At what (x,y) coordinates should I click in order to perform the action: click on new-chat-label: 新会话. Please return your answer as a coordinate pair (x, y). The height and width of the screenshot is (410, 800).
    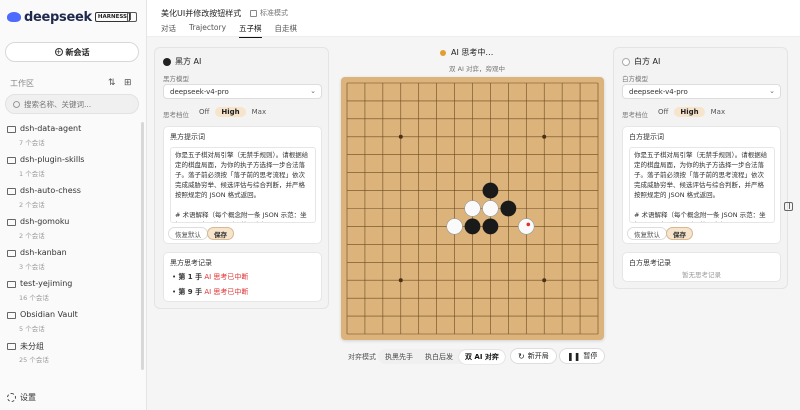
    Looking at the image, I should click on (77, 52).